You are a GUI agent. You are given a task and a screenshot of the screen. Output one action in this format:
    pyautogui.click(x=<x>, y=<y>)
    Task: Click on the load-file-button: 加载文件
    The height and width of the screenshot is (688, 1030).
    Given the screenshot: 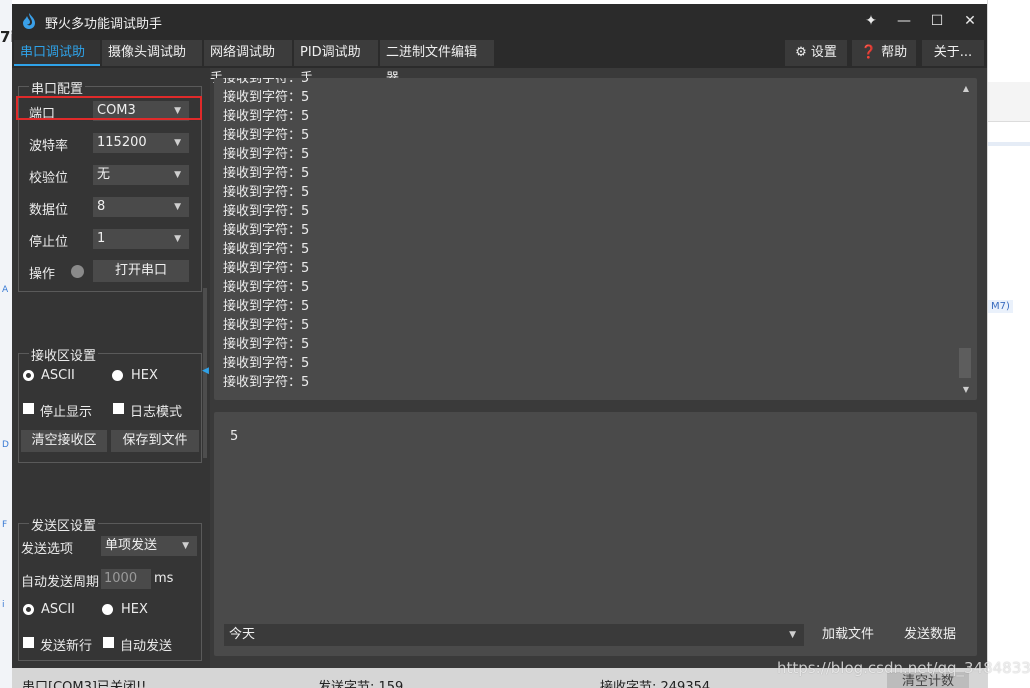 What is the action you would take?
    pyautogui.click(x=848, y=635)
    